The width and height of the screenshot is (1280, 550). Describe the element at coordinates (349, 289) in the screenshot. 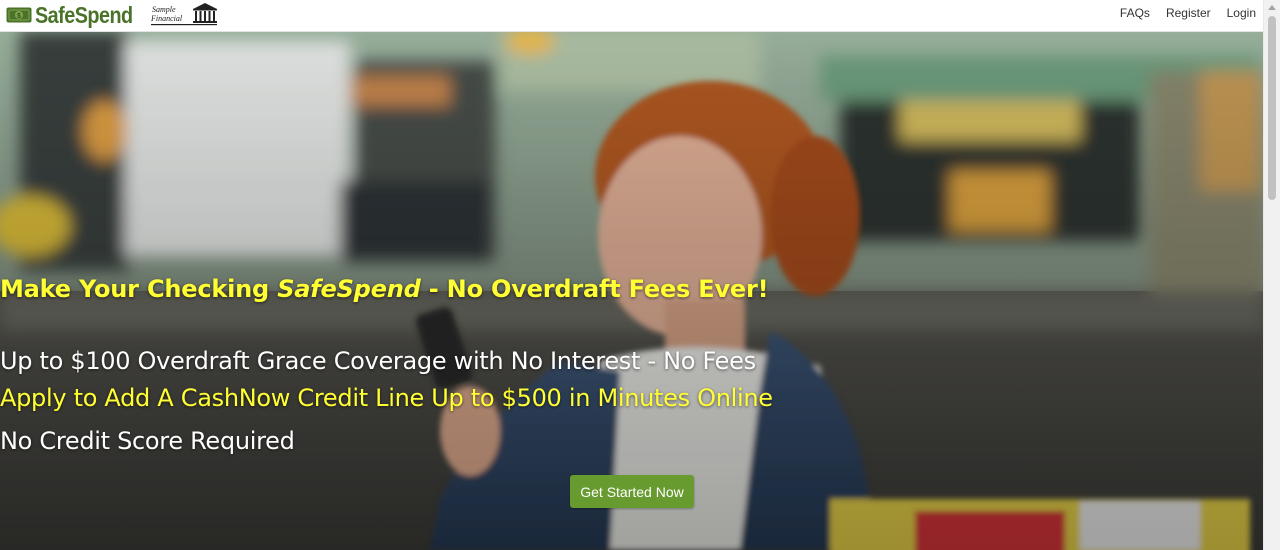

I see `headline-brand-emphasis: SafeSpend` at that location.